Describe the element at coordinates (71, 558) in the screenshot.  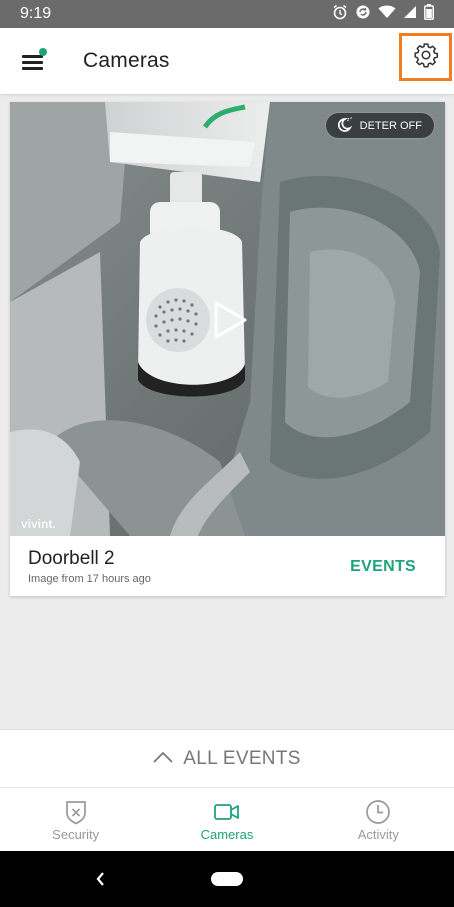
I see `camera-name: Doorbell 2` at that location.